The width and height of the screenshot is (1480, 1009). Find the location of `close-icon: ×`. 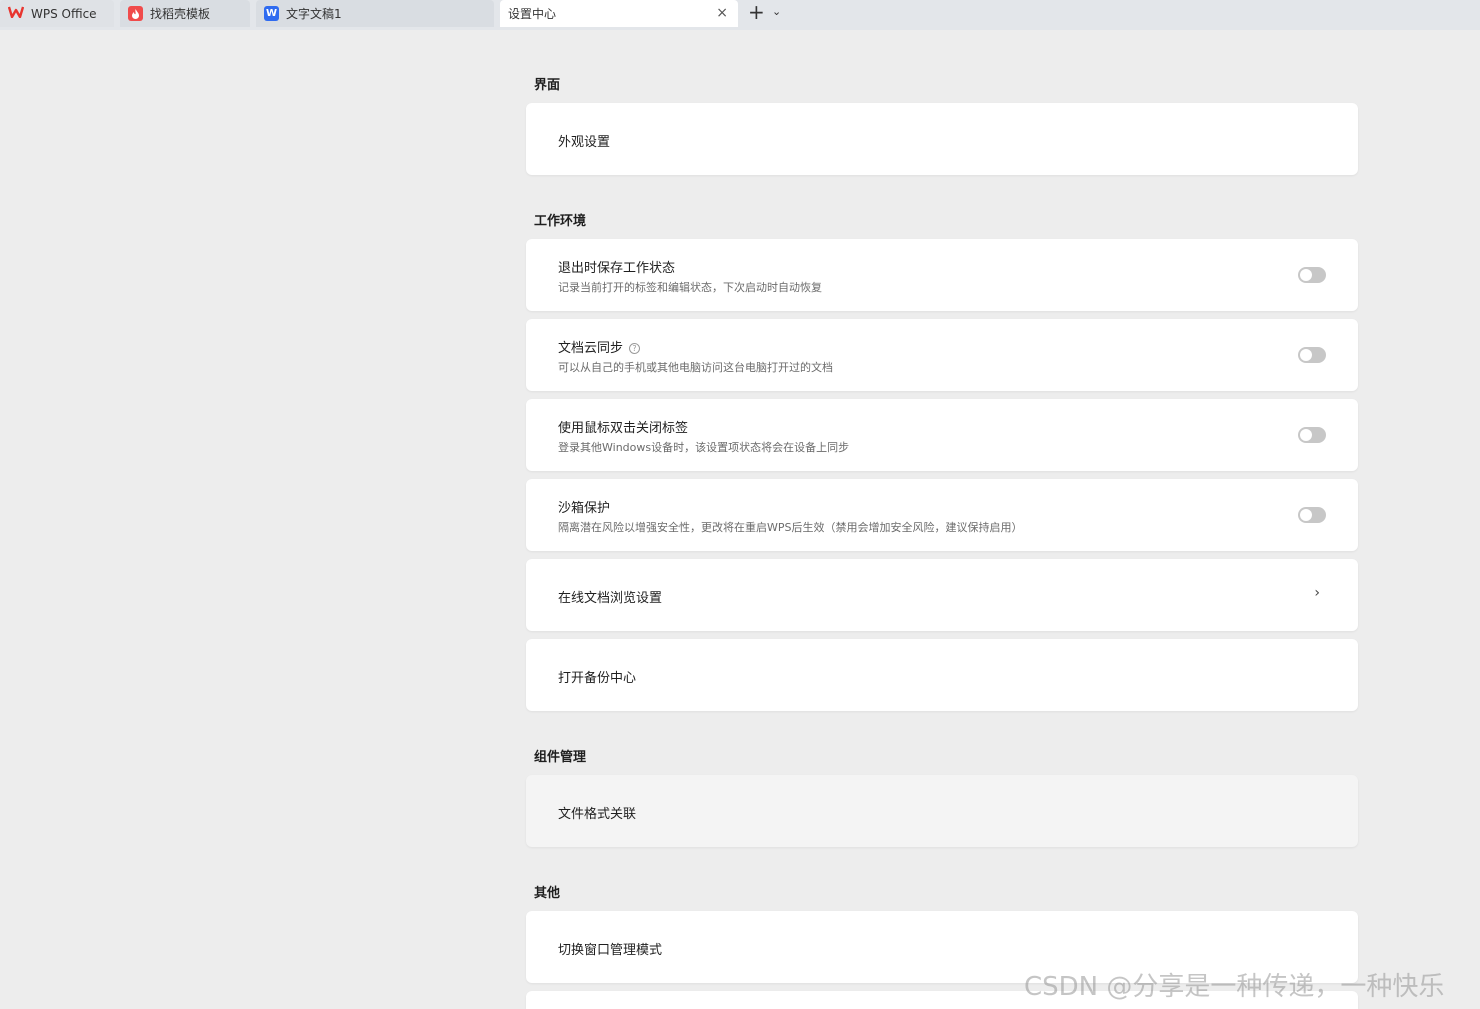

close-icon: × is located at coordinates (722, 13).